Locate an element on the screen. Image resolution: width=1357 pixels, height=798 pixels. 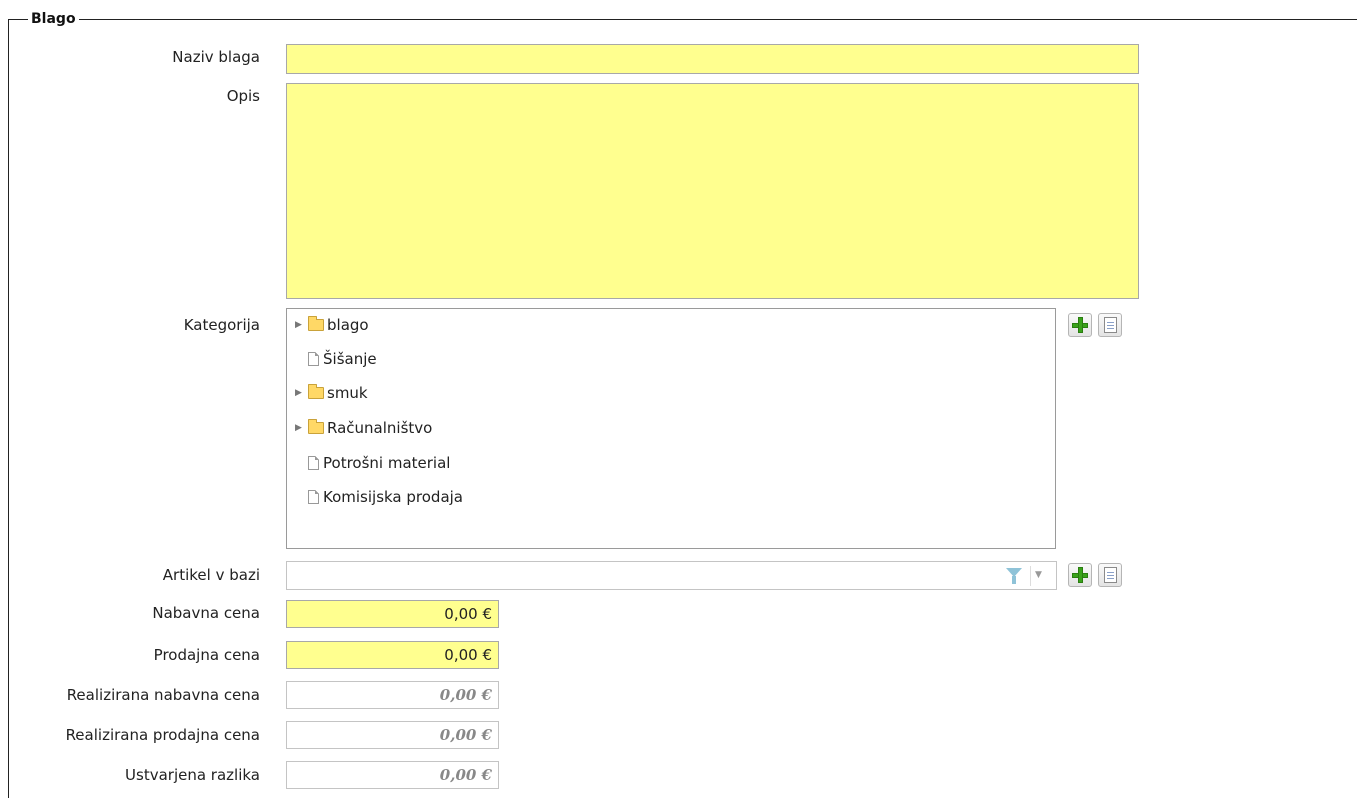
naziv-label: Naziv blaga is located at coordinates (216, 57).